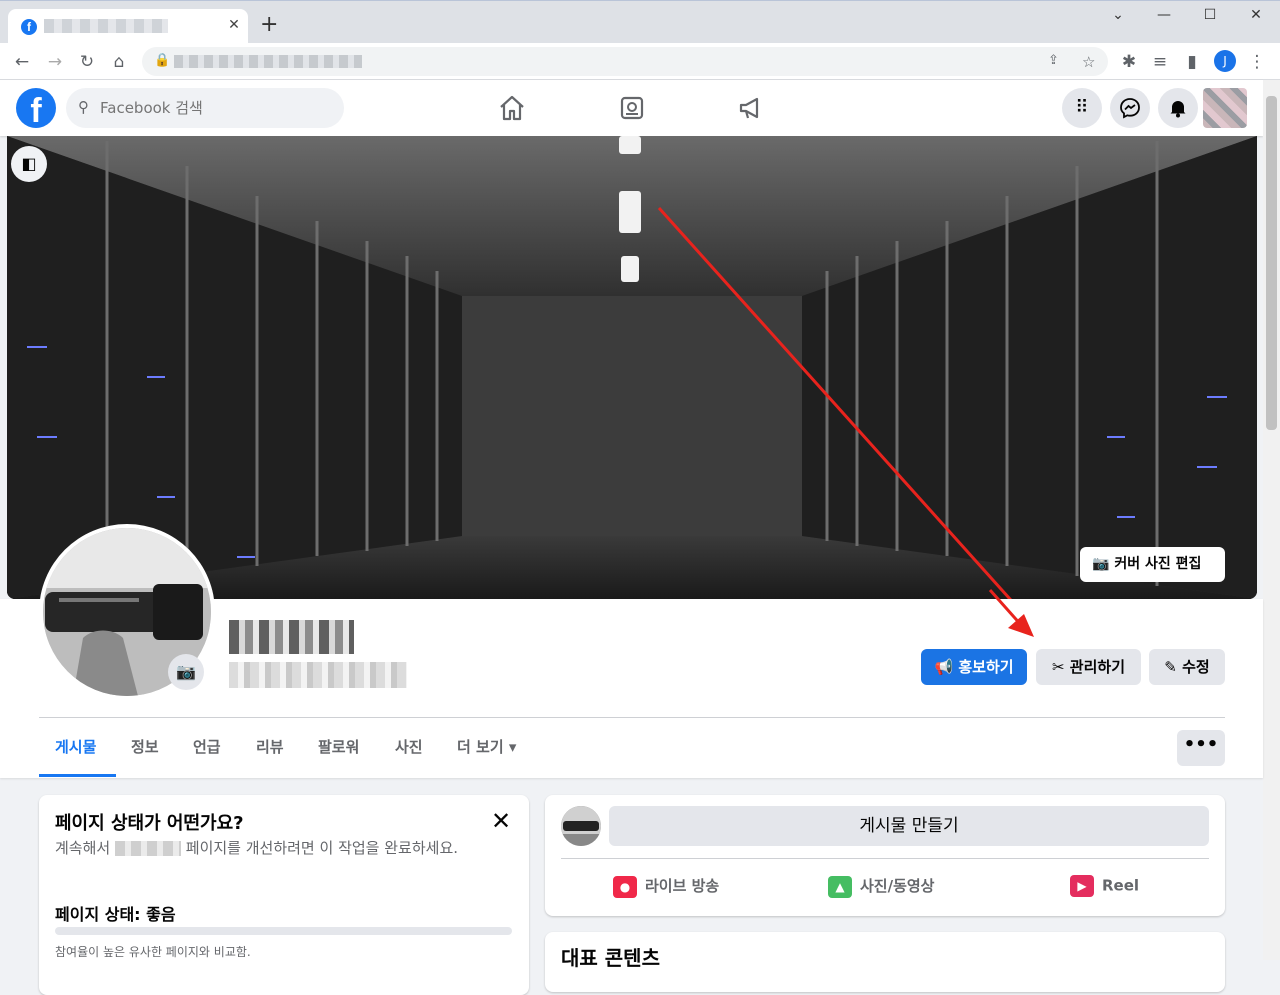 The height and width of the screenshot is (995, 1280). What do you see at coordinates (1082, 886) in the screenshot?
I see `reel-icon: ▶` at bounding box center [1082, 886].